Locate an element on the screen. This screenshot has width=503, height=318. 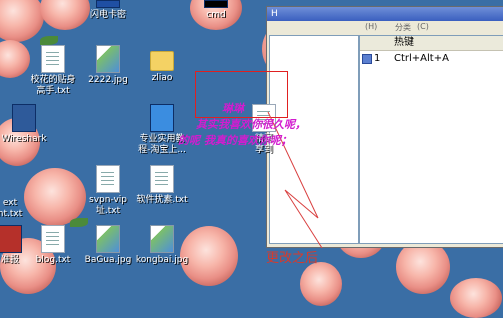
caption-text: 更改之后 is located at coordinates (292, 258).